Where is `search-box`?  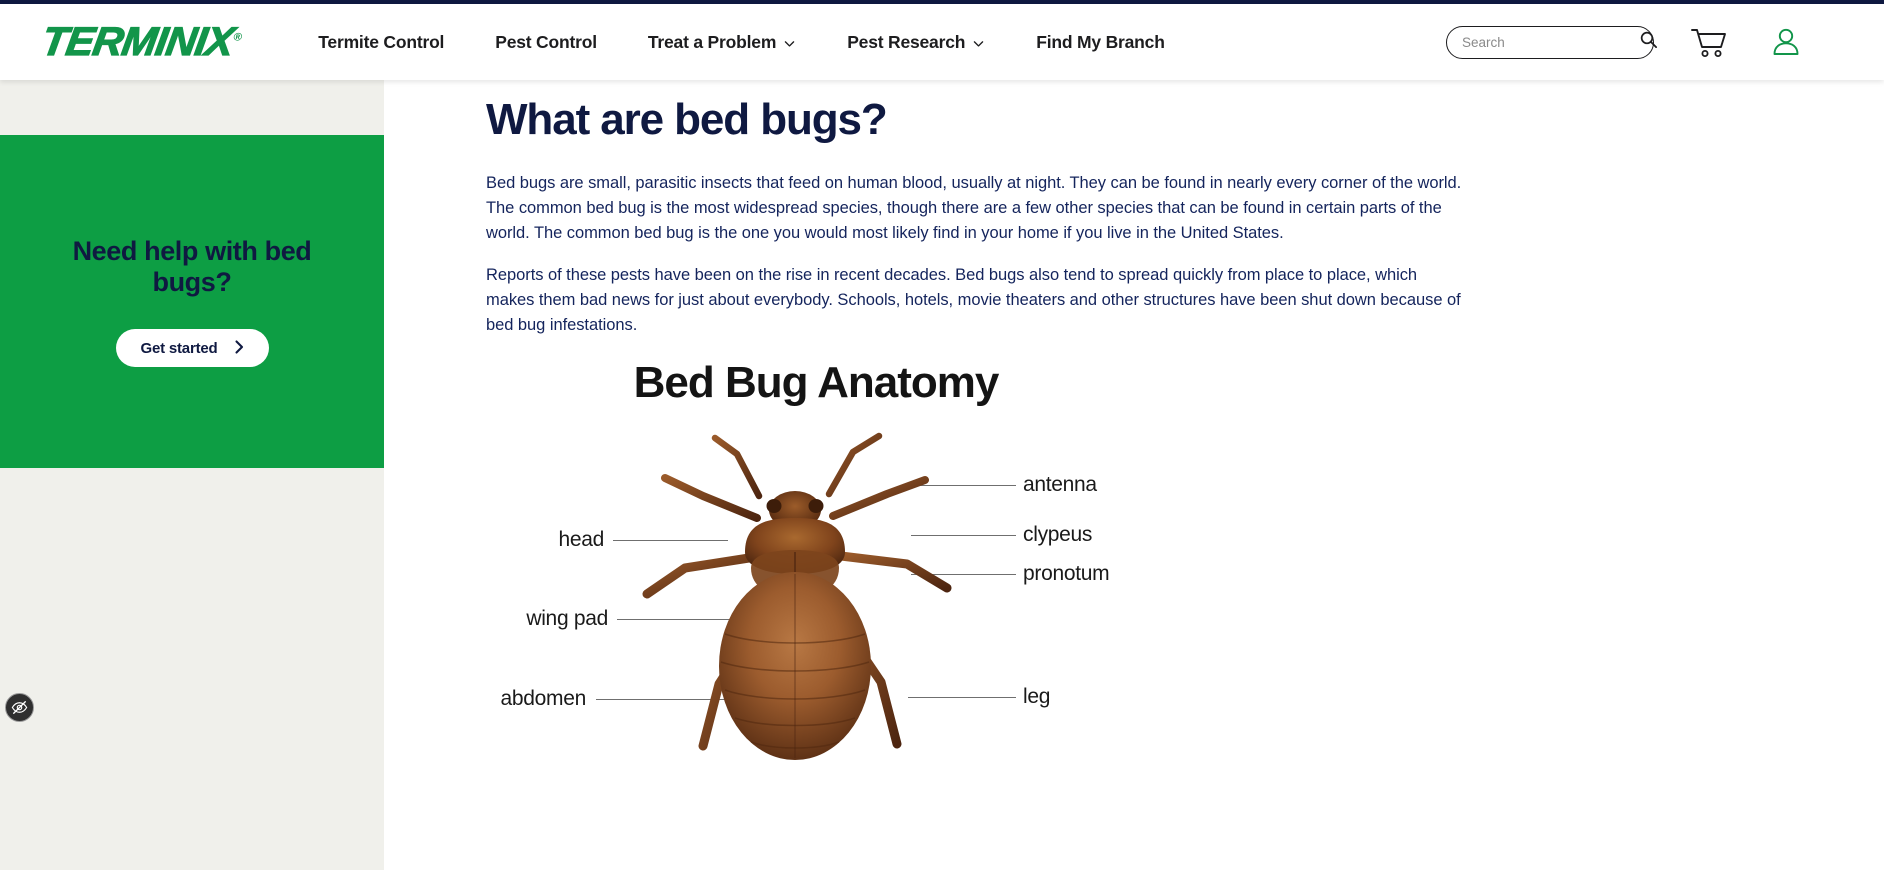 search-box is located at coordinates (1552, 42).